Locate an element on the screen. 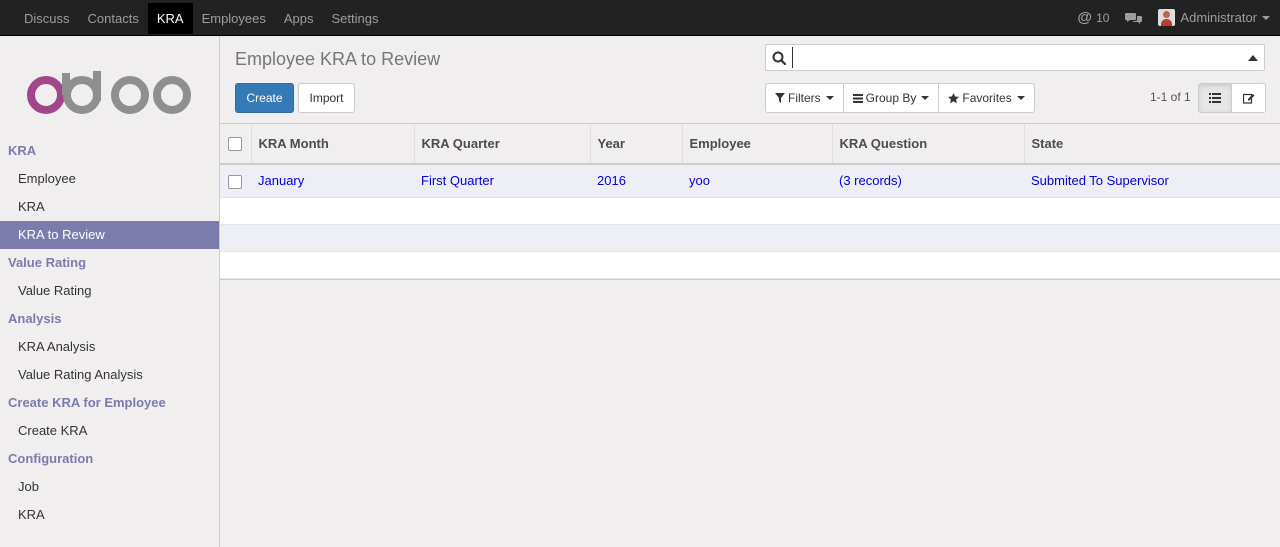 This screenshot has width=1280, height=547. mention-count: 10 is located at coordinates (1103, 17).